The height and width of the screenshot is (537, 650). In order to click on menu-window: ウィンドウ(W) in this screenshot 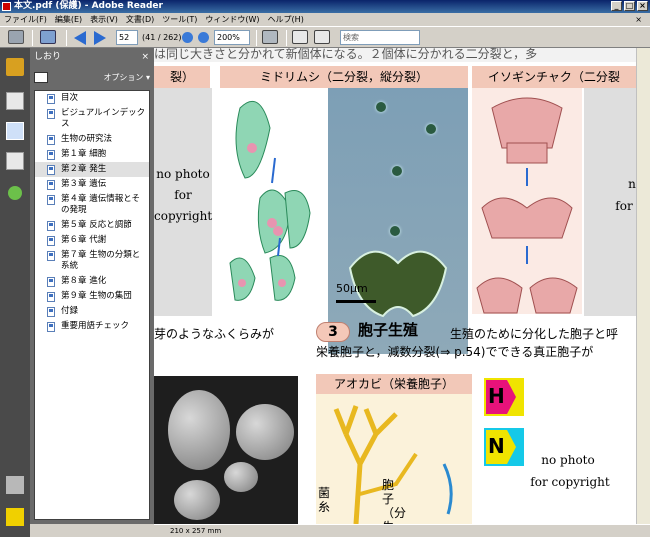, I will do `click(232, 19)`.